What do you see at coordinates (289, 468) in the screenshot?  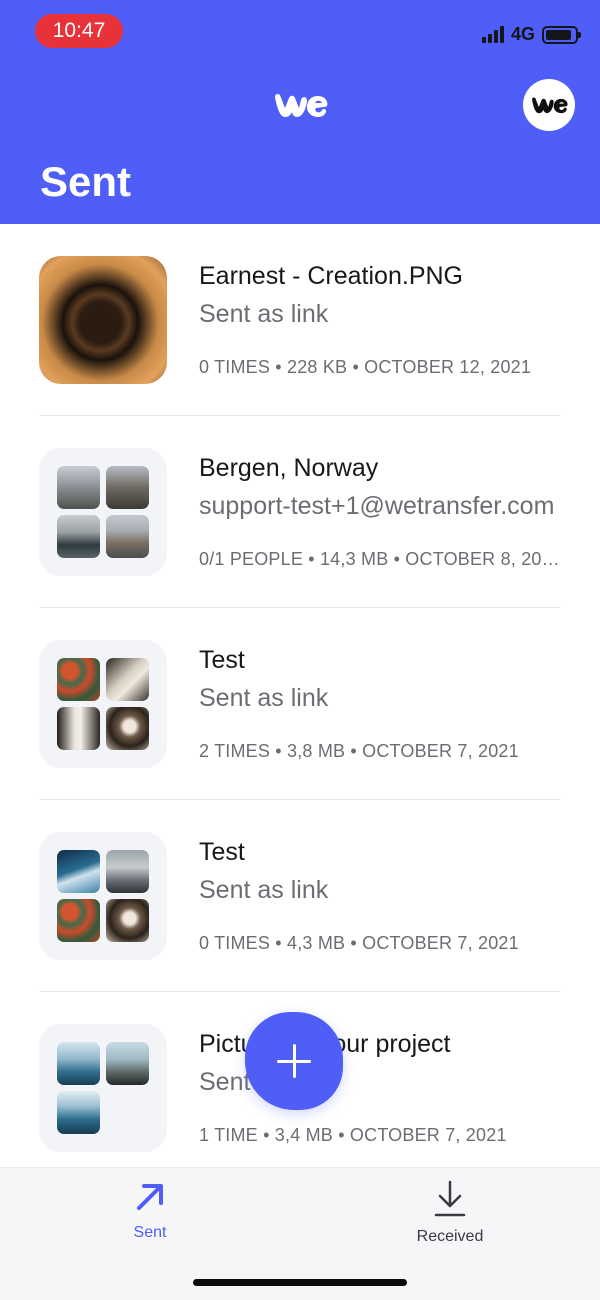 I see `transfer-title: Bergen, Norway` at bounding box center [289, 468].